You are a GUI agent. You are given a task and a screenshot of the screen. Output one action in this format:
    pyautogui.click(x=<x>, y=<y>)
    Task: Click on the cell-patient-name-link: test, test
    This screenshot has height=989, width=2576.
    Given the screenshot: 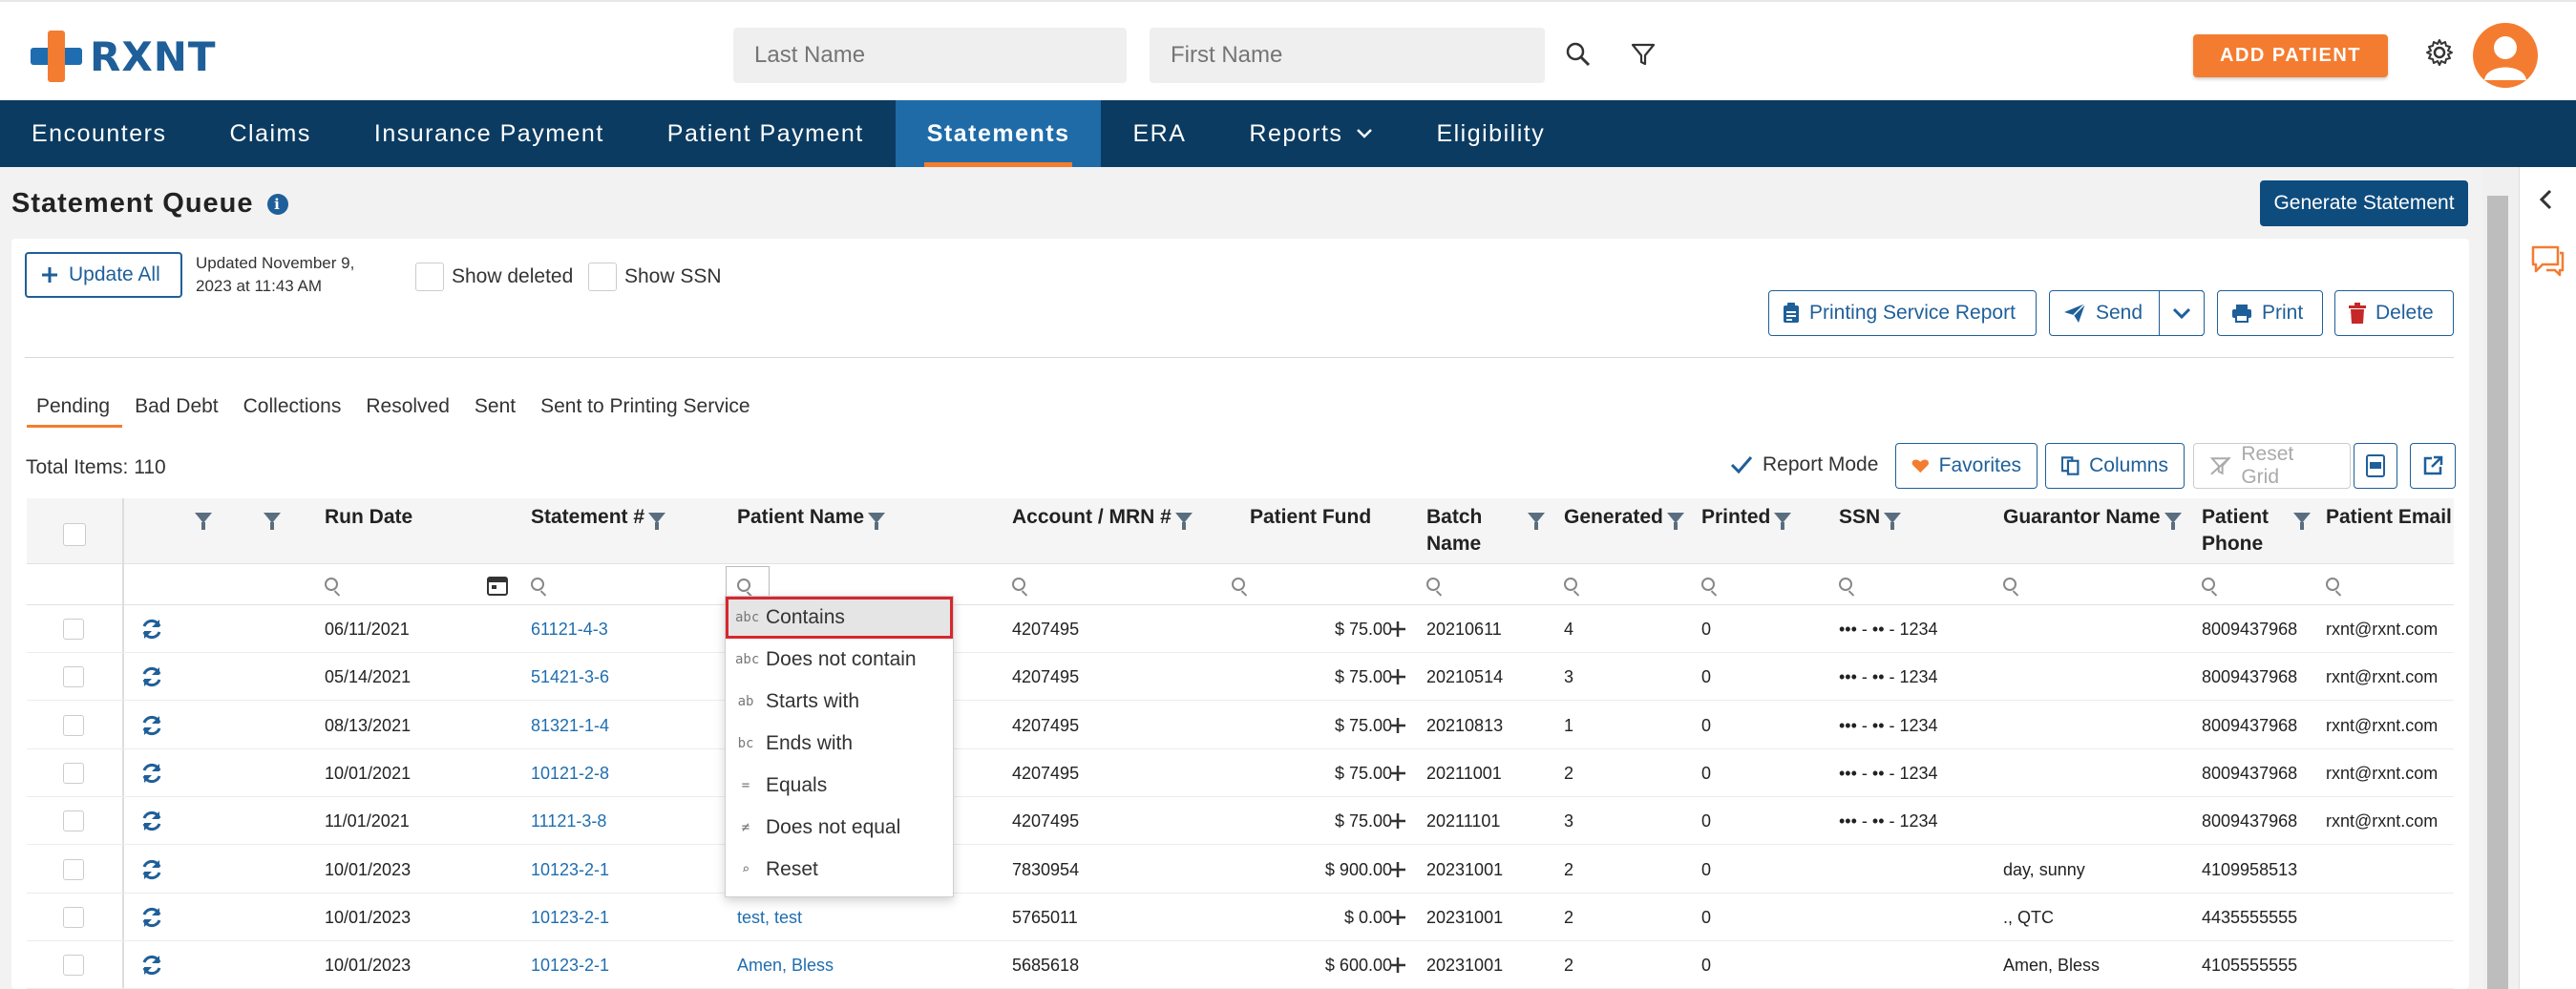 What is the action you would take?
    pyautogui.click(x=769, y=917)
    